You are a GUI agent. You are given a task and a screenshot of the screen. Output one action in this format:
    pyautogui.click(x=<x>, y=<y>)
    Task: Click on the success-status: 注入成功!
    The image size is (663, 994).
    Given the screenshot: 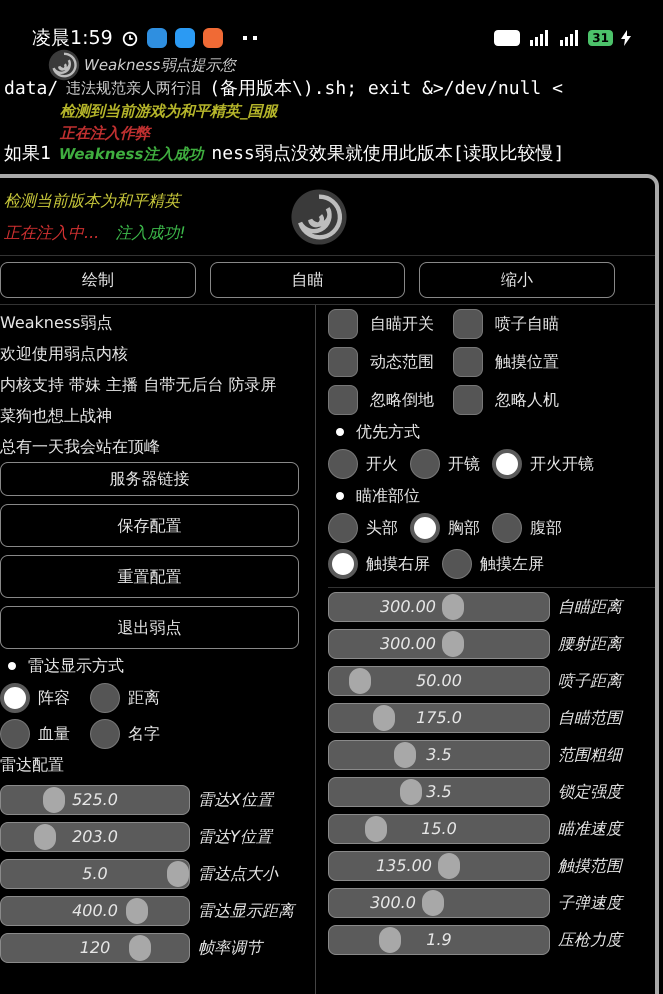 What is the action you would take?
    pyautogui.click(x=150, y=233)
    